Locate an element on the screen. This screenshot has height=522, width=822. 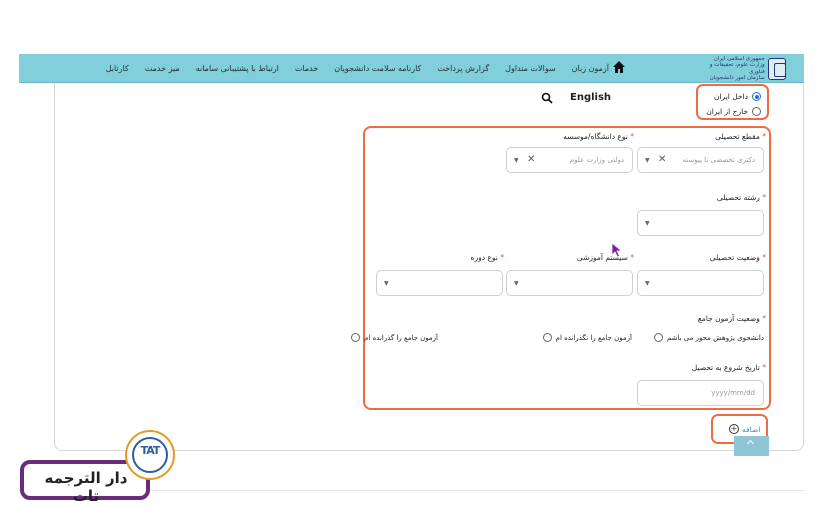
start-date-label: * تاریخ شروع به تحصیل is located at coordinates (728, 367).